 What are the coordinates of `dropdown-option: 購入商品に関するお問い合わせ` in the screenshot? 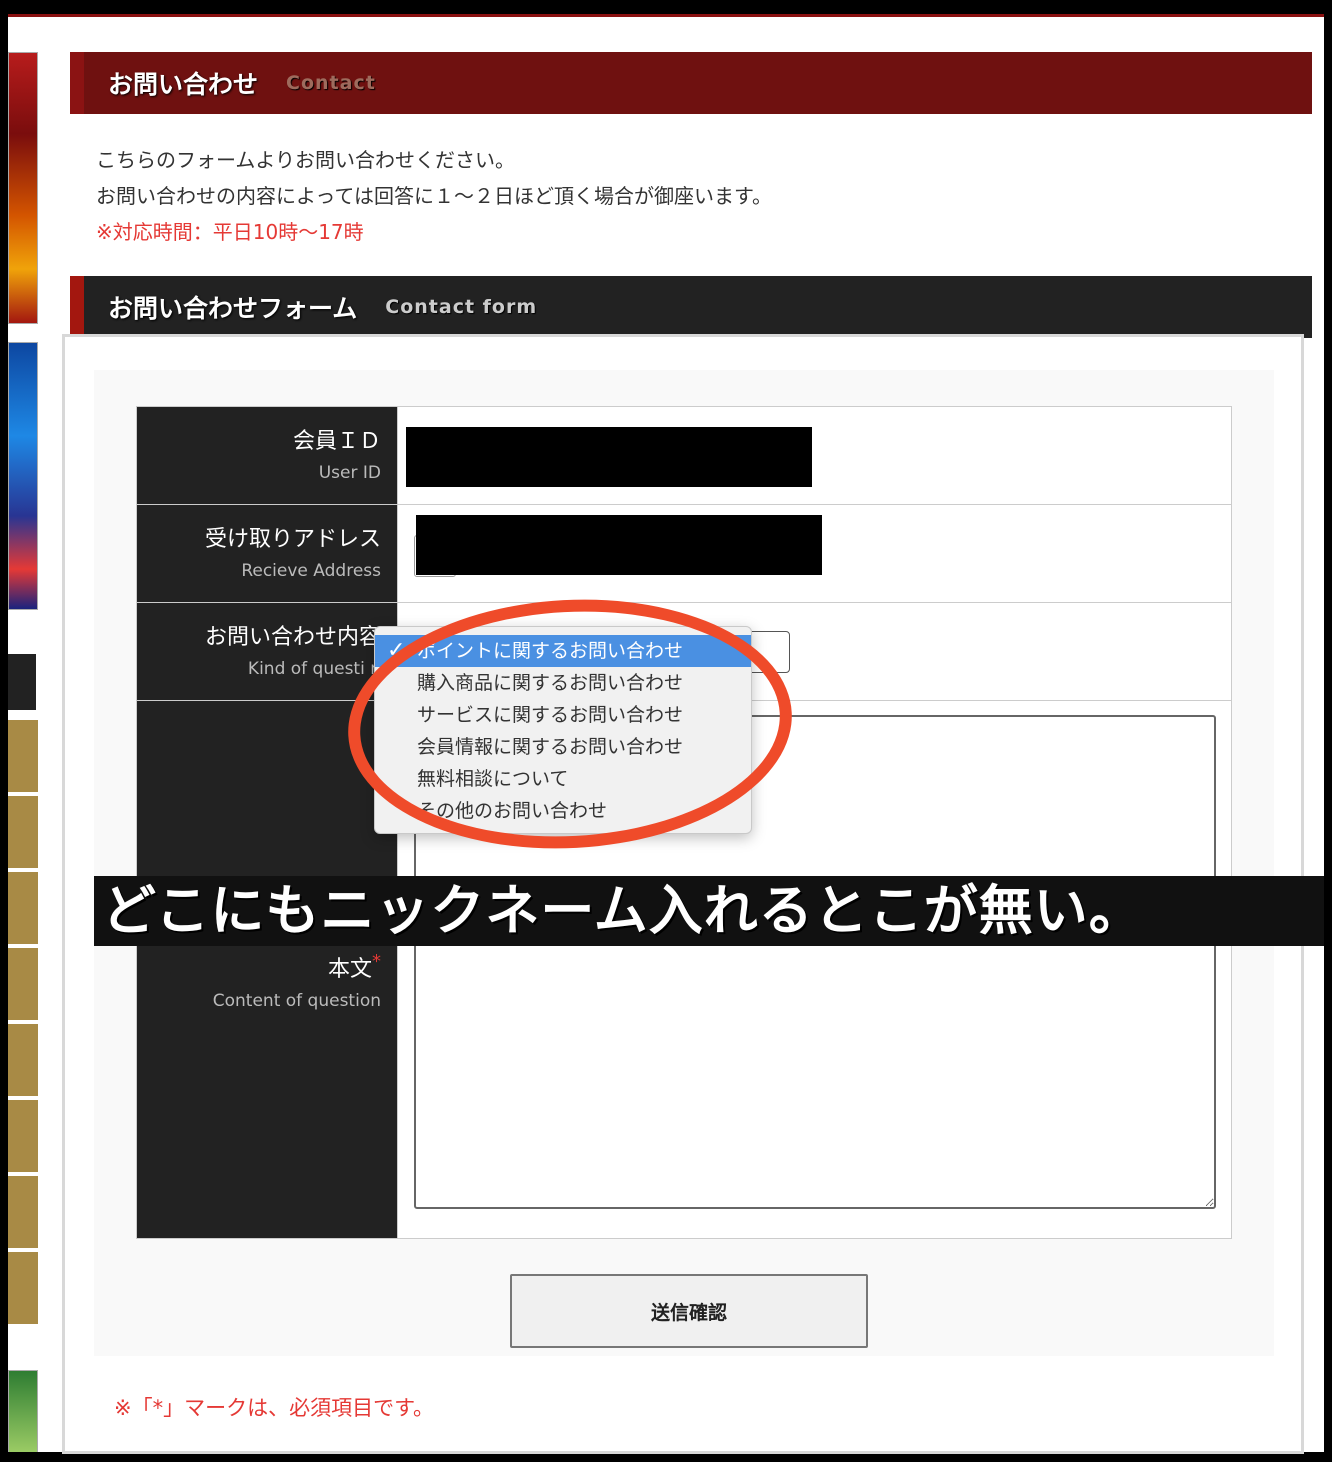 It's located at (563, 683).